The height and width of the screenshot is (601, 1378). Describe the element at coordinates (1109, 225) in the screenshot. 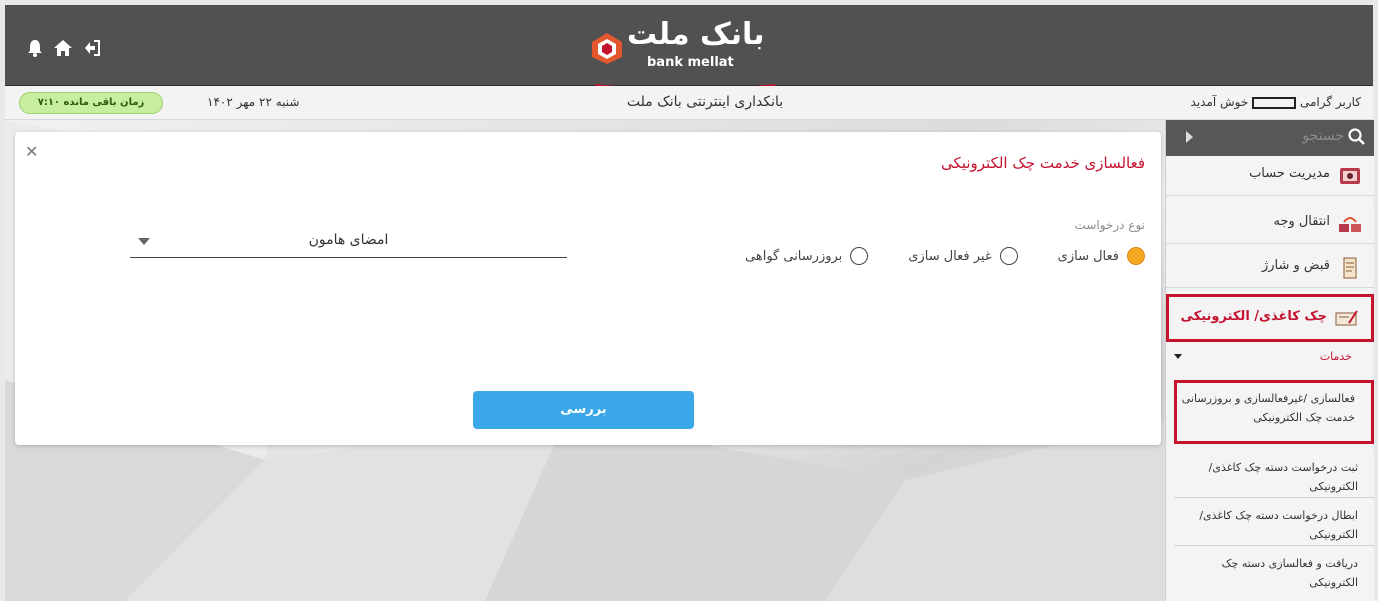

I see `request-type-label: نوع درخواست` at that location.